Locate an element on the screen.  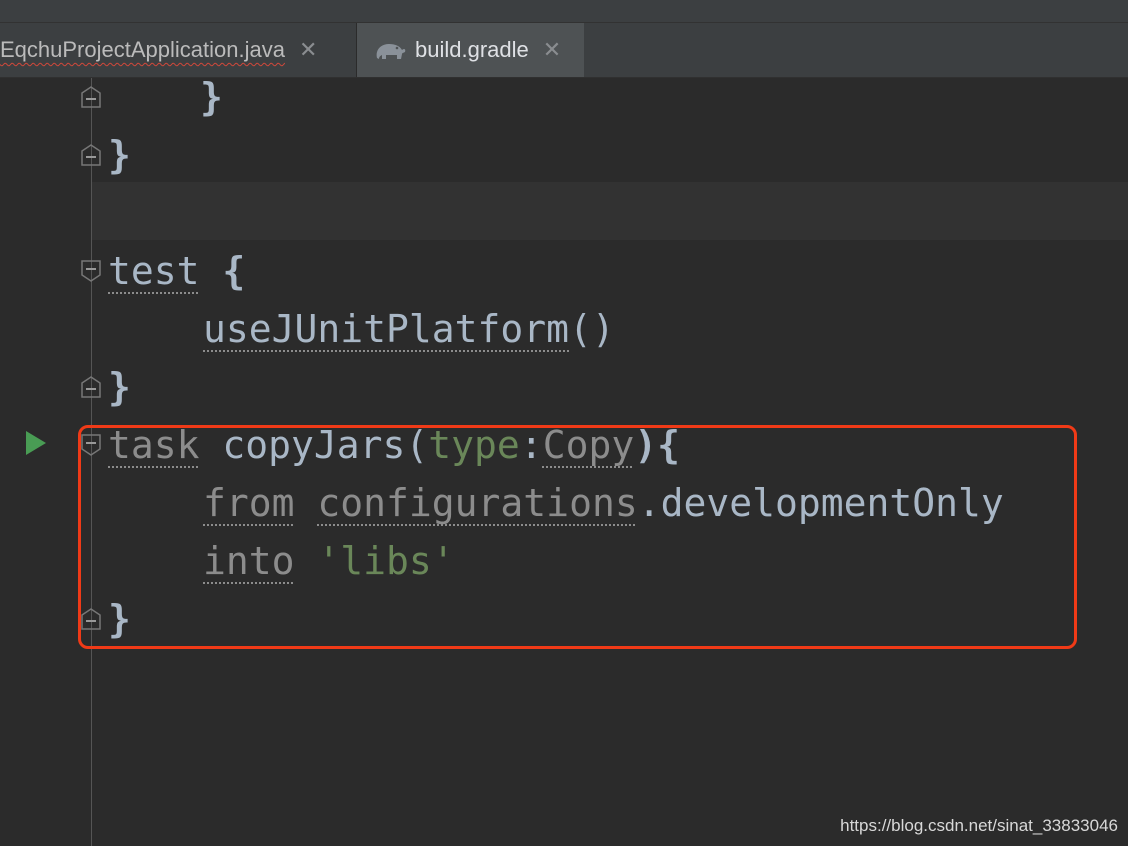
code-line: test { is located at coordinates (177, 271).